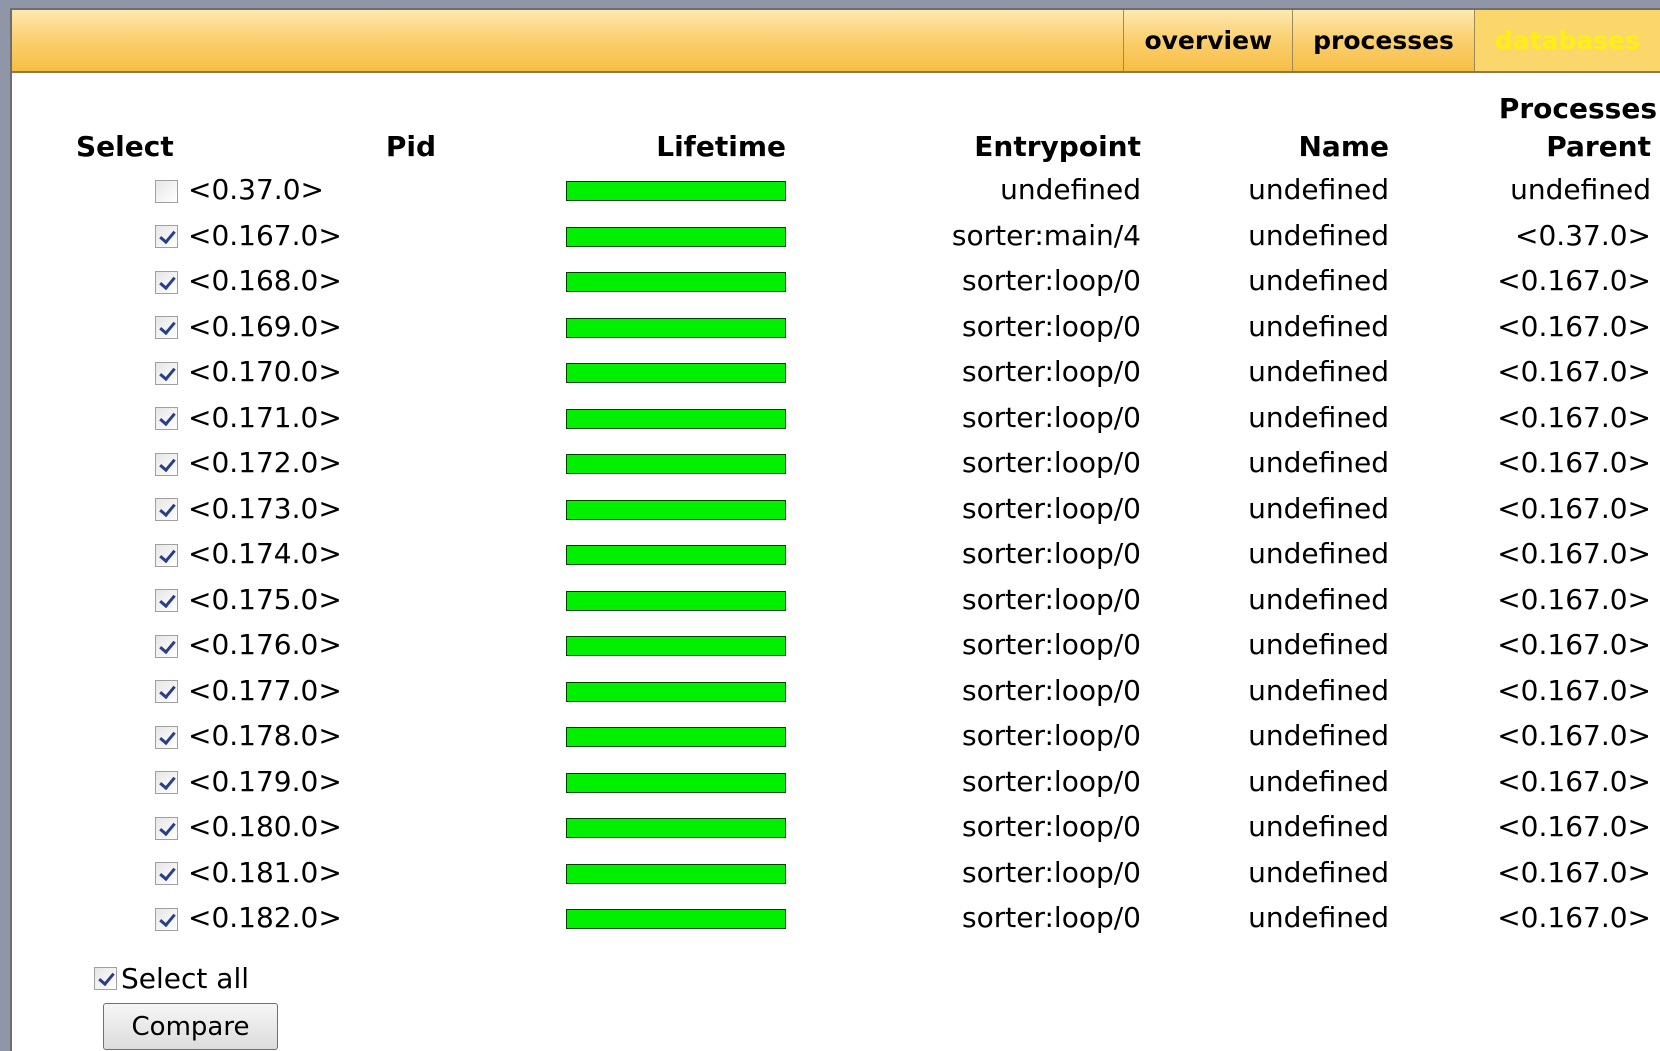 The height and width of the screenshot is (1051, 1660). Describe the element at coordinates (1046, 235) in the screenshot. I see `entrypoint-cell: sorter:main/4` at that location.